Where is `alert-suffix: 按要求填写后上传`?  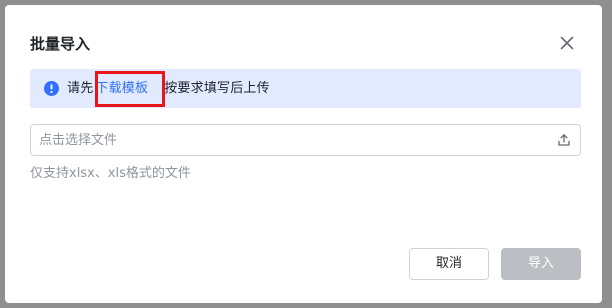
alert-suffix: 按要求填写后上传 is located at coordinates (217, 88).